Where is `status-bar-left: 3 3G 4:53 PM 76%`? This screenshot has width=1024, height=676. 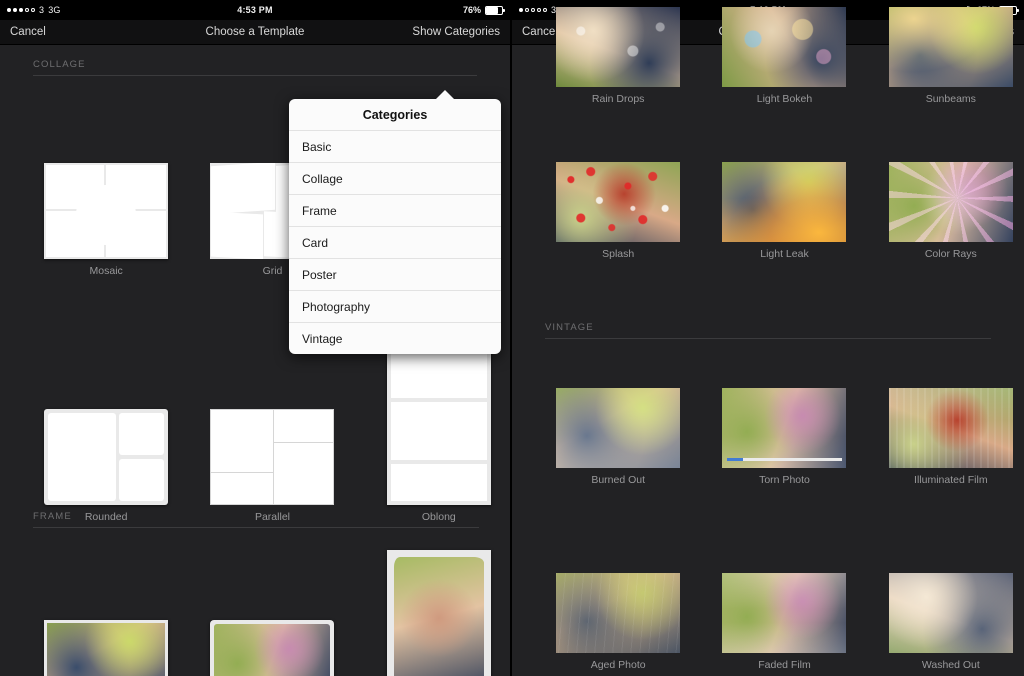
status-bar-left: 3 3G 4:53 PM 76% is located at coordinates (255, 10).